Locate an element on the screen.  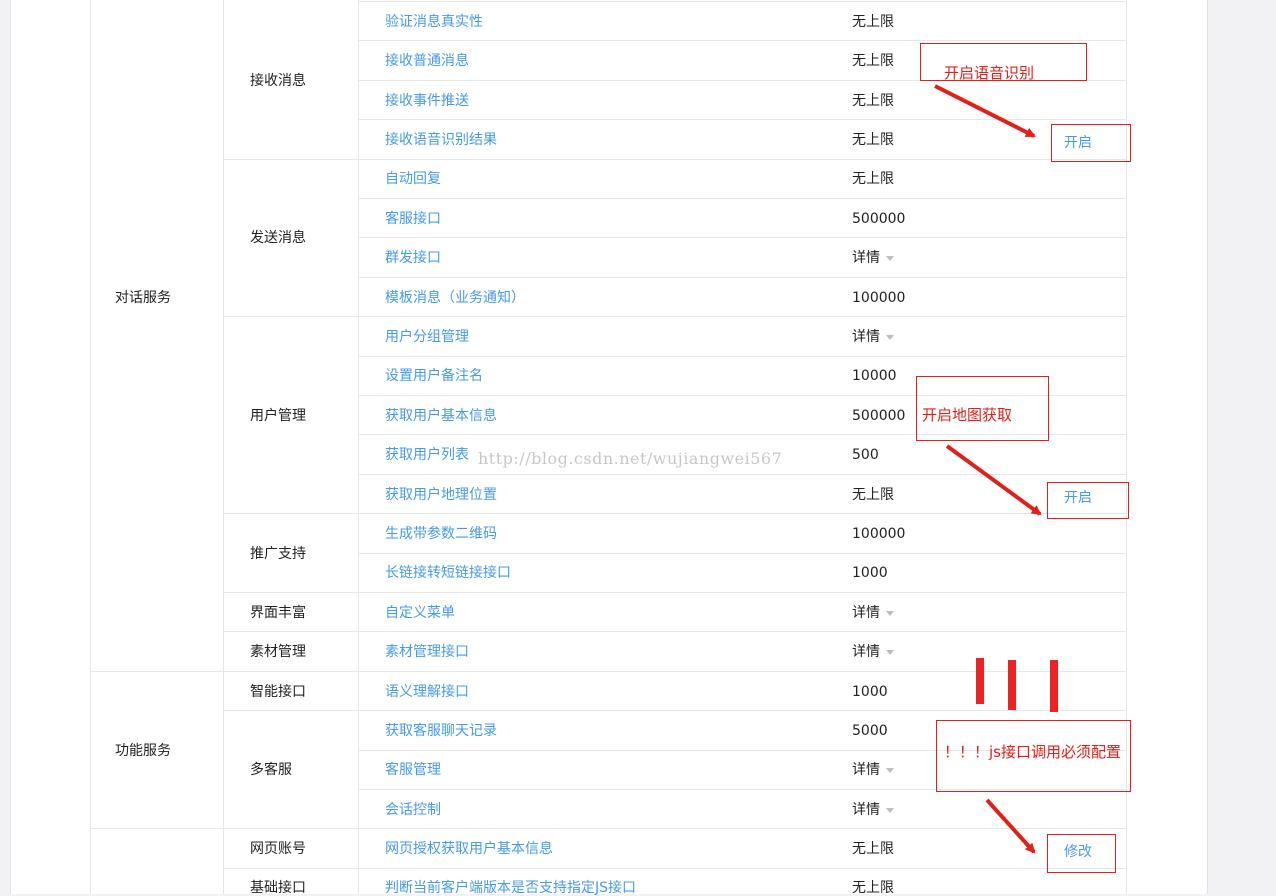
annotation-arrows is located at coordinates (988, 469).